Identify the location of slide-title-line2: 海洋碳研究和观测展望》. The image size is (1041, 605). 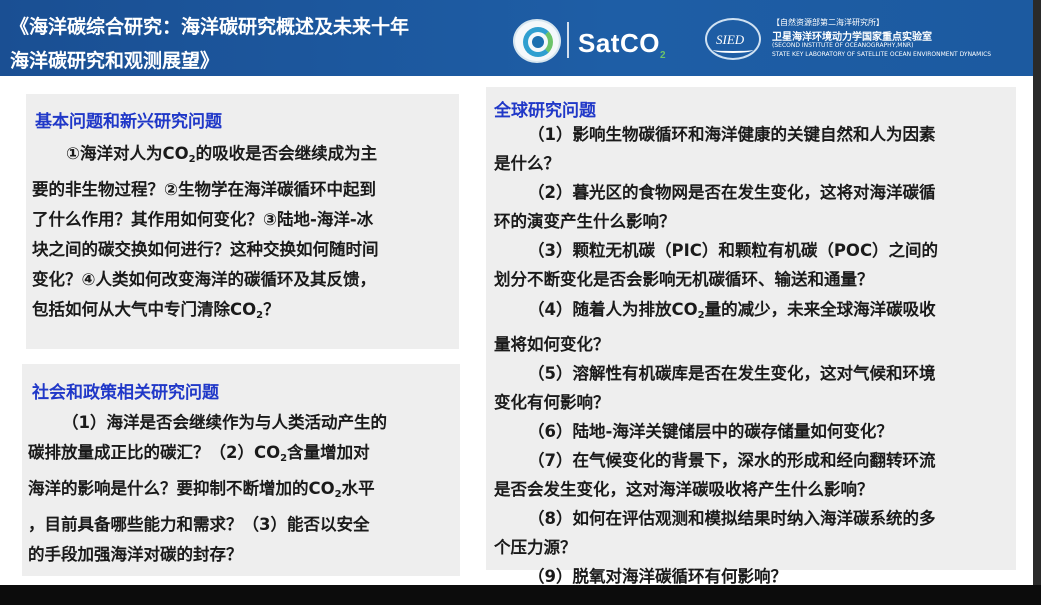
(115, 61).